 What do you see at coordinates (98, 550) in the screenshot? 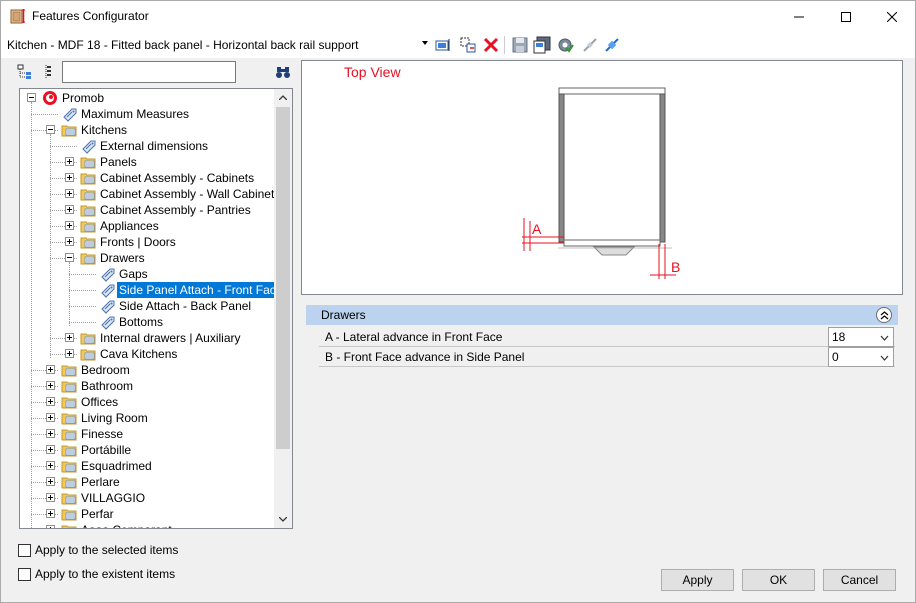
I see `apply-selected-checkbox-row: Apply to the selected items` at bounding box center [98, 550].